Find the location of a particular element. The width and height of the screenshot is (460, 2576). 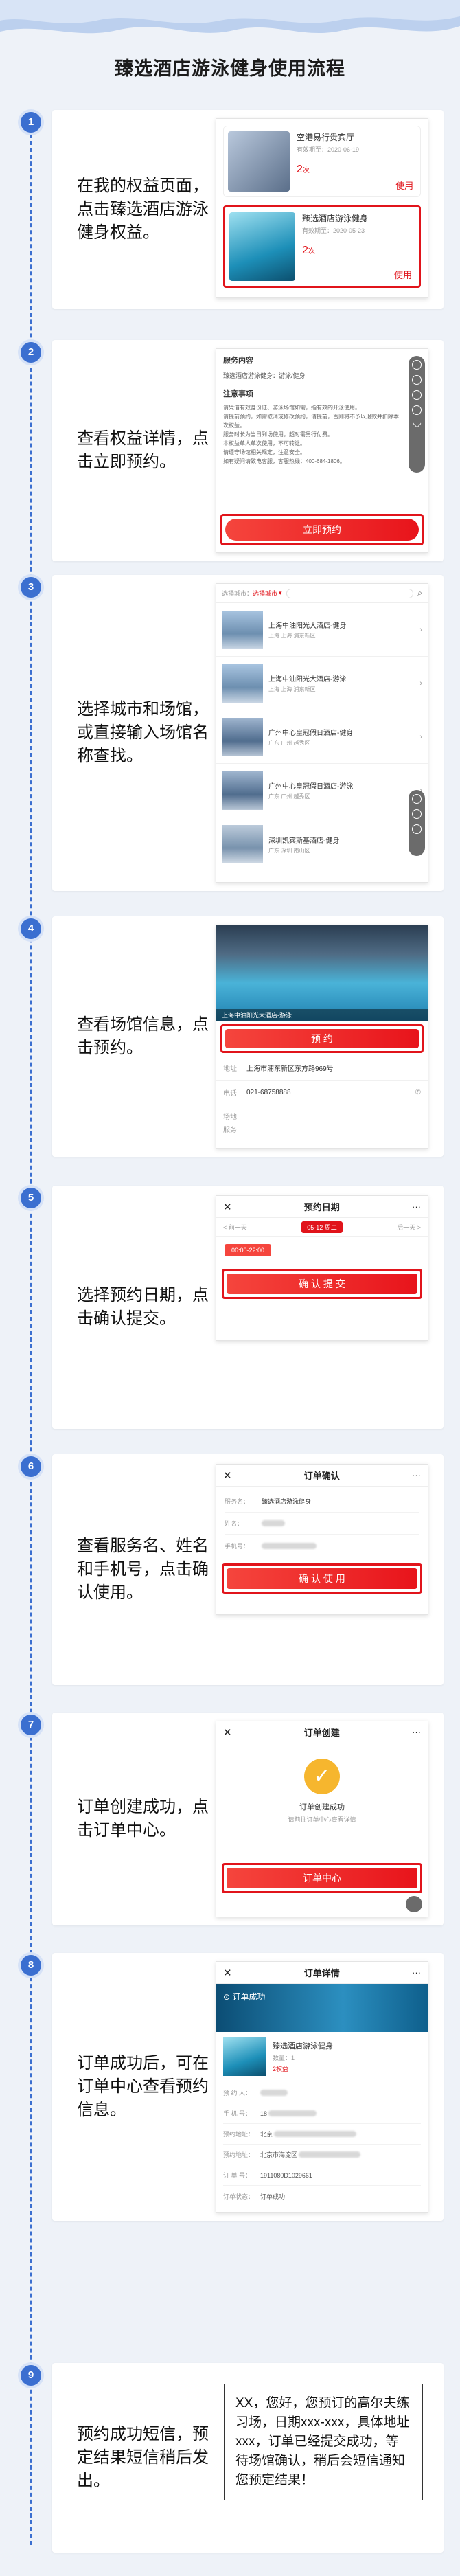

city-select: 选择城市 is located at coordinates (265, 593).